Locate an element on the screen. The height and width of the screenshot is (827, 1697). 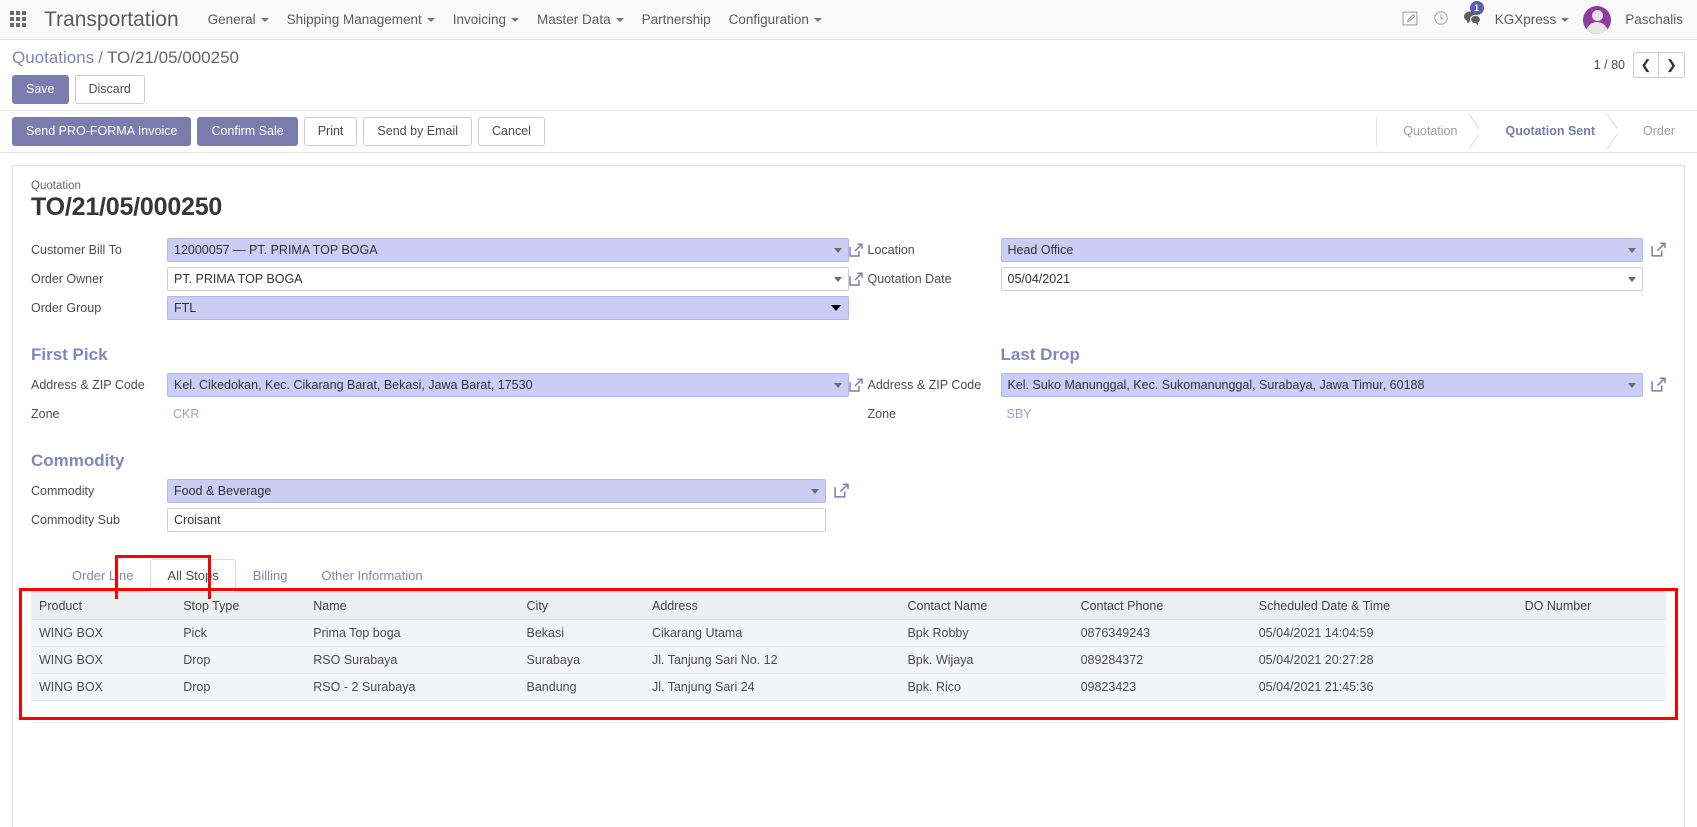
menu-item-master-data: Master Data is located at coordinates (580, 19).